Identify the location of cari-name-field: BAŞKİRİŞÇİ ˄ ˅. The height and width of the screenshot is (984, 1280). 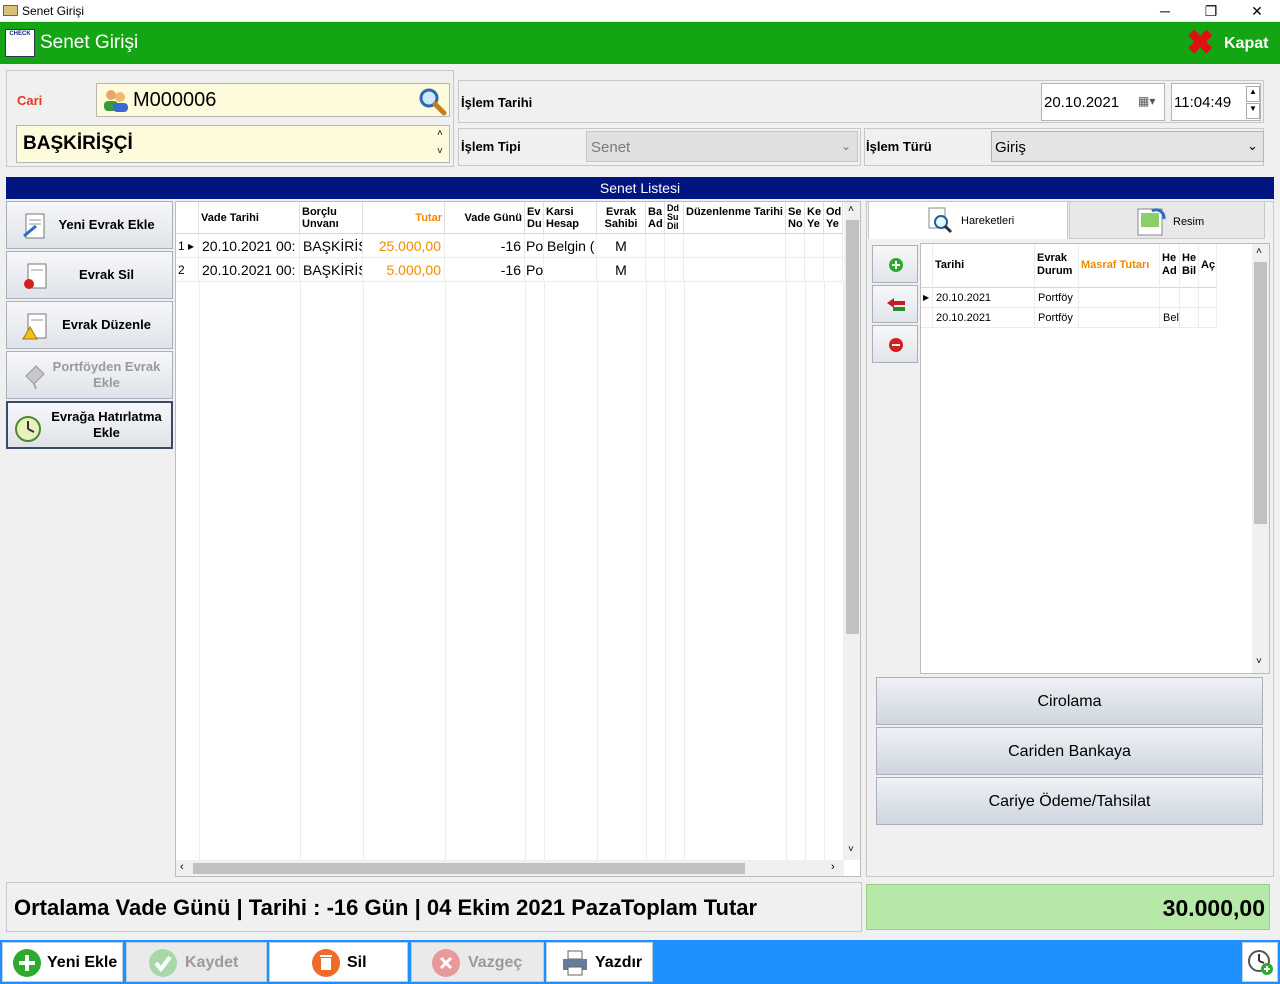
(233, 144).